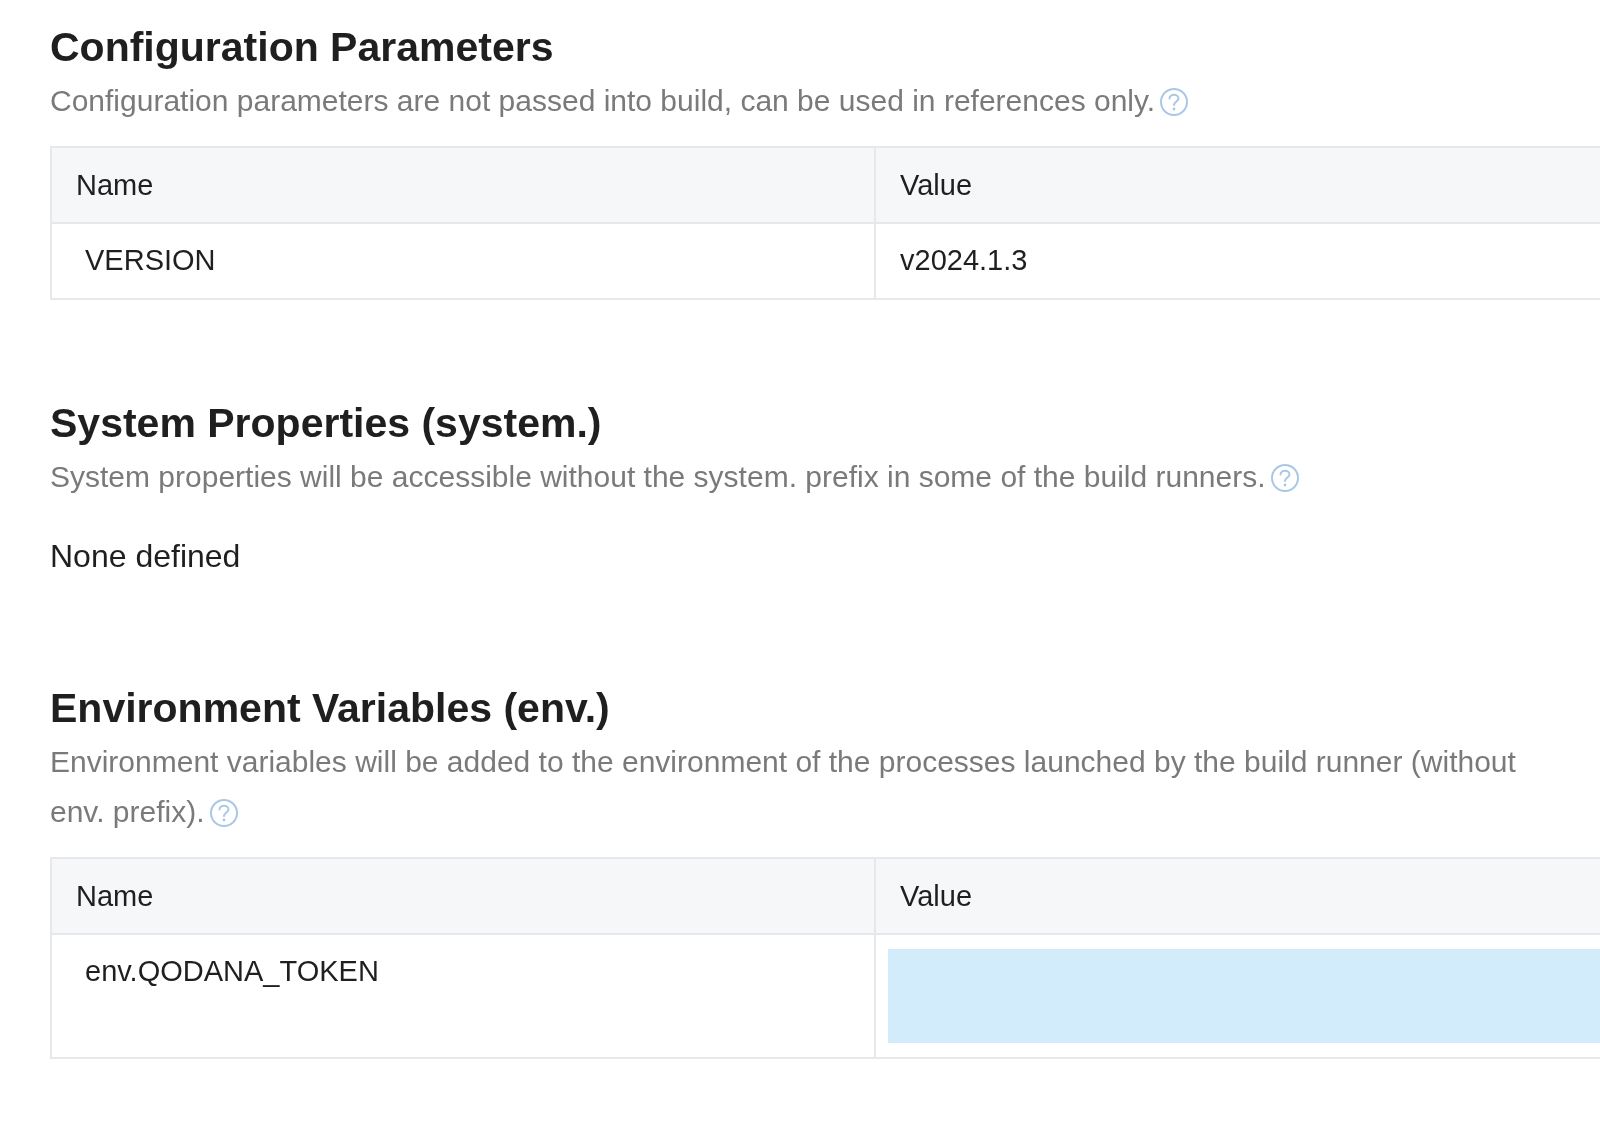 This screenshot has width=1600, height=1125. What do you see at coordinates (783, 787) in the screenshot?
I see `section-description: Environment variables will be added to the environment of the processes launched by the build runner (without env. prefix).` at bounding box center [783, 787].